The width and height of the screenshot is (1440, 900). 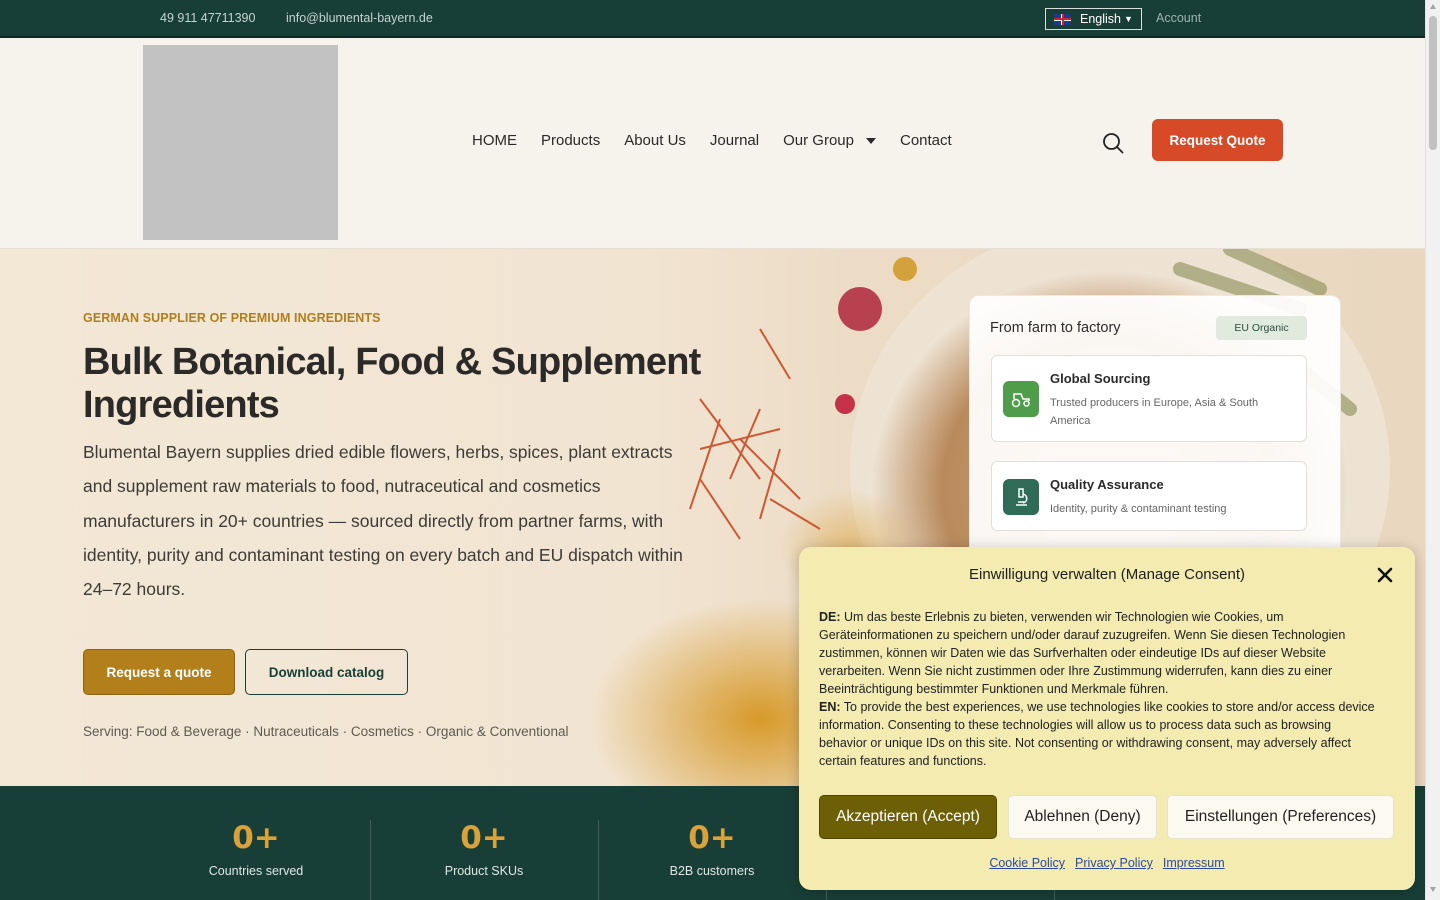 What do you see at coordinates (712, 871) in the screenshot?
I see `stat-label: B2B customers` at bounding box center [712, 871].